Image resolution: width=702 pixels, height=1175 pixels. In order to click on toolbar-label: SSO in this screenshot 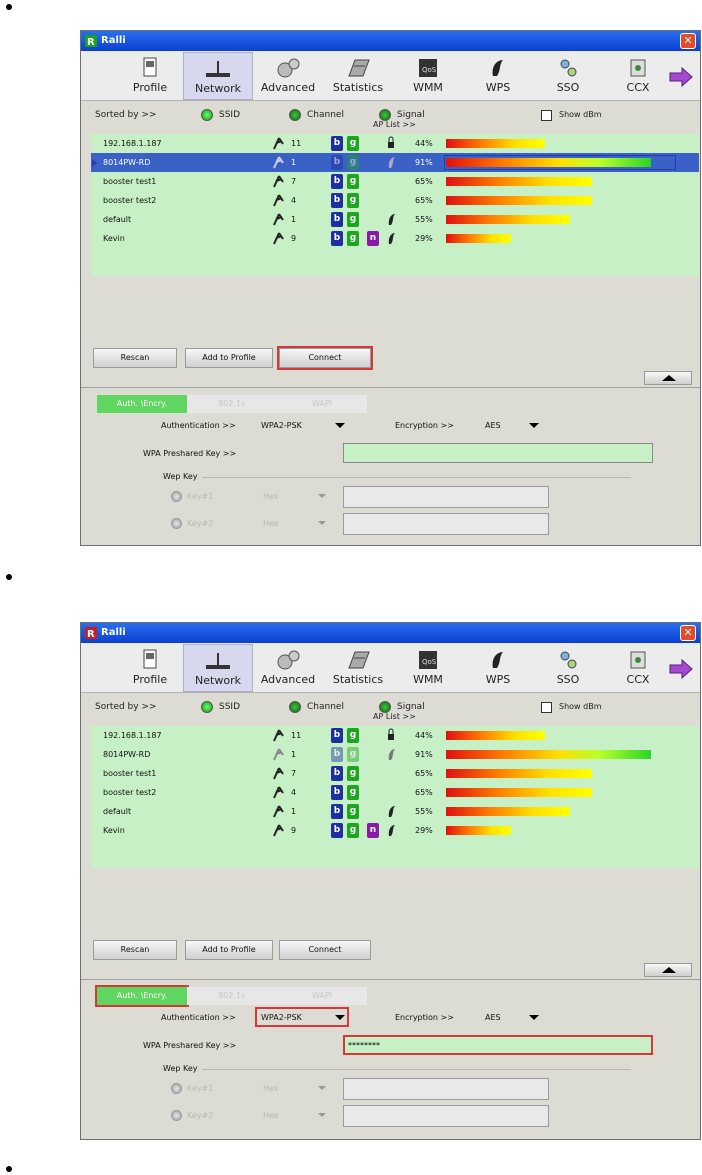, I will do `click(568, 679)`.